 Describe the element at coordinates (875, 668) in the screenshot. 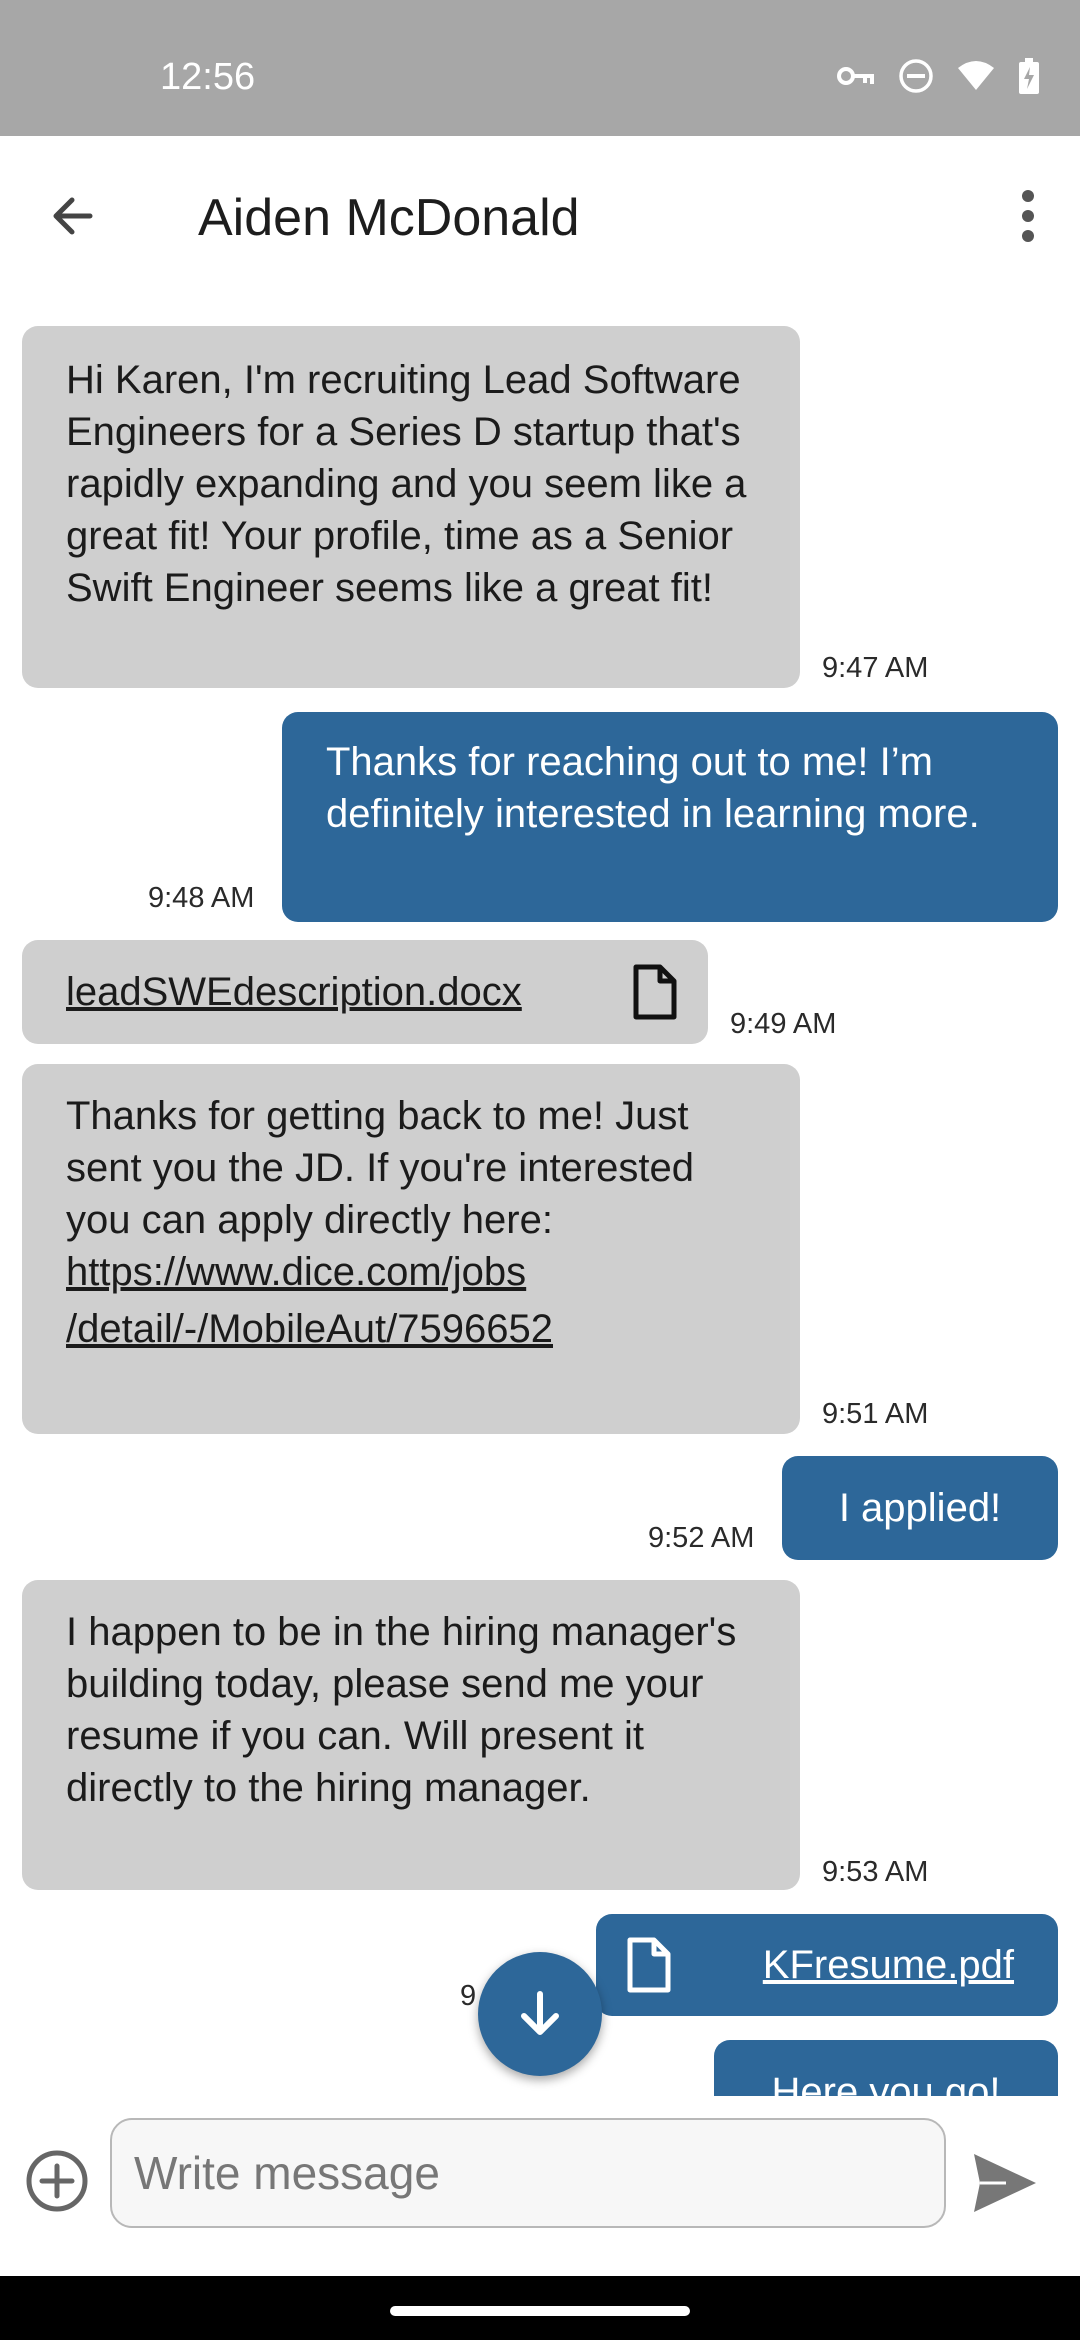

I see `message-time: 9:47 AM` at that location.